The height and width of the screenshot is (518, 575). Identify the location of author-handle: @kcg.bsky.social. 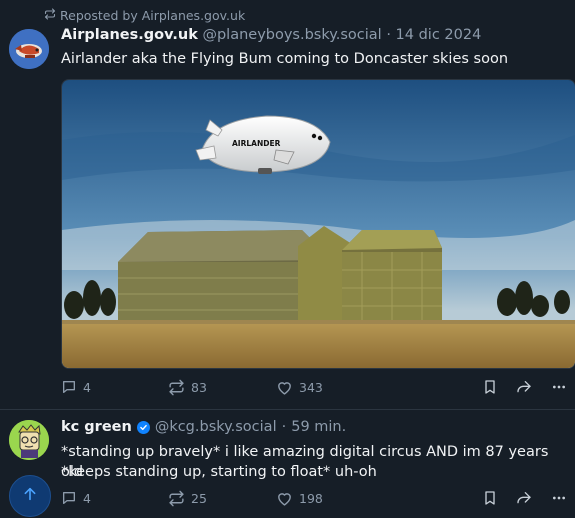
(216, 427).